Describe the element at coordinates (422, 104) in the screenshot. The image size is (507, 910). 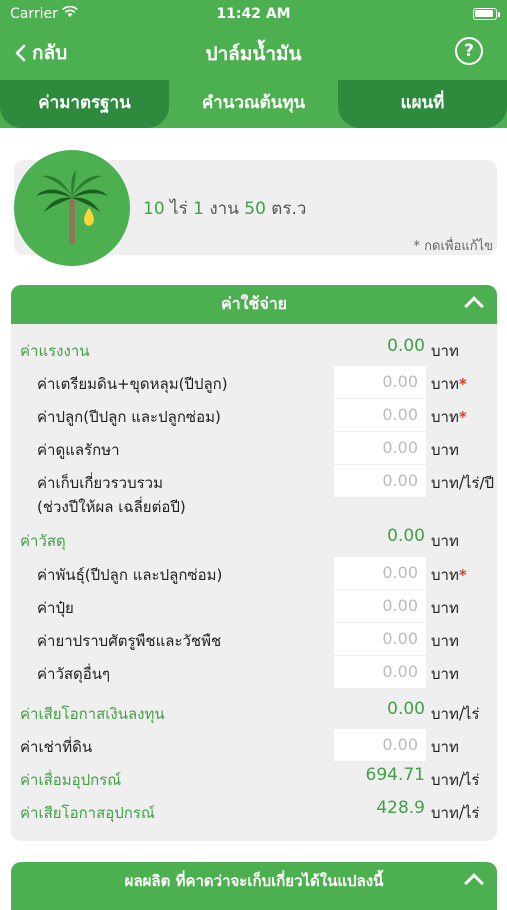
I see `tab-map: แผนที่` at that location.